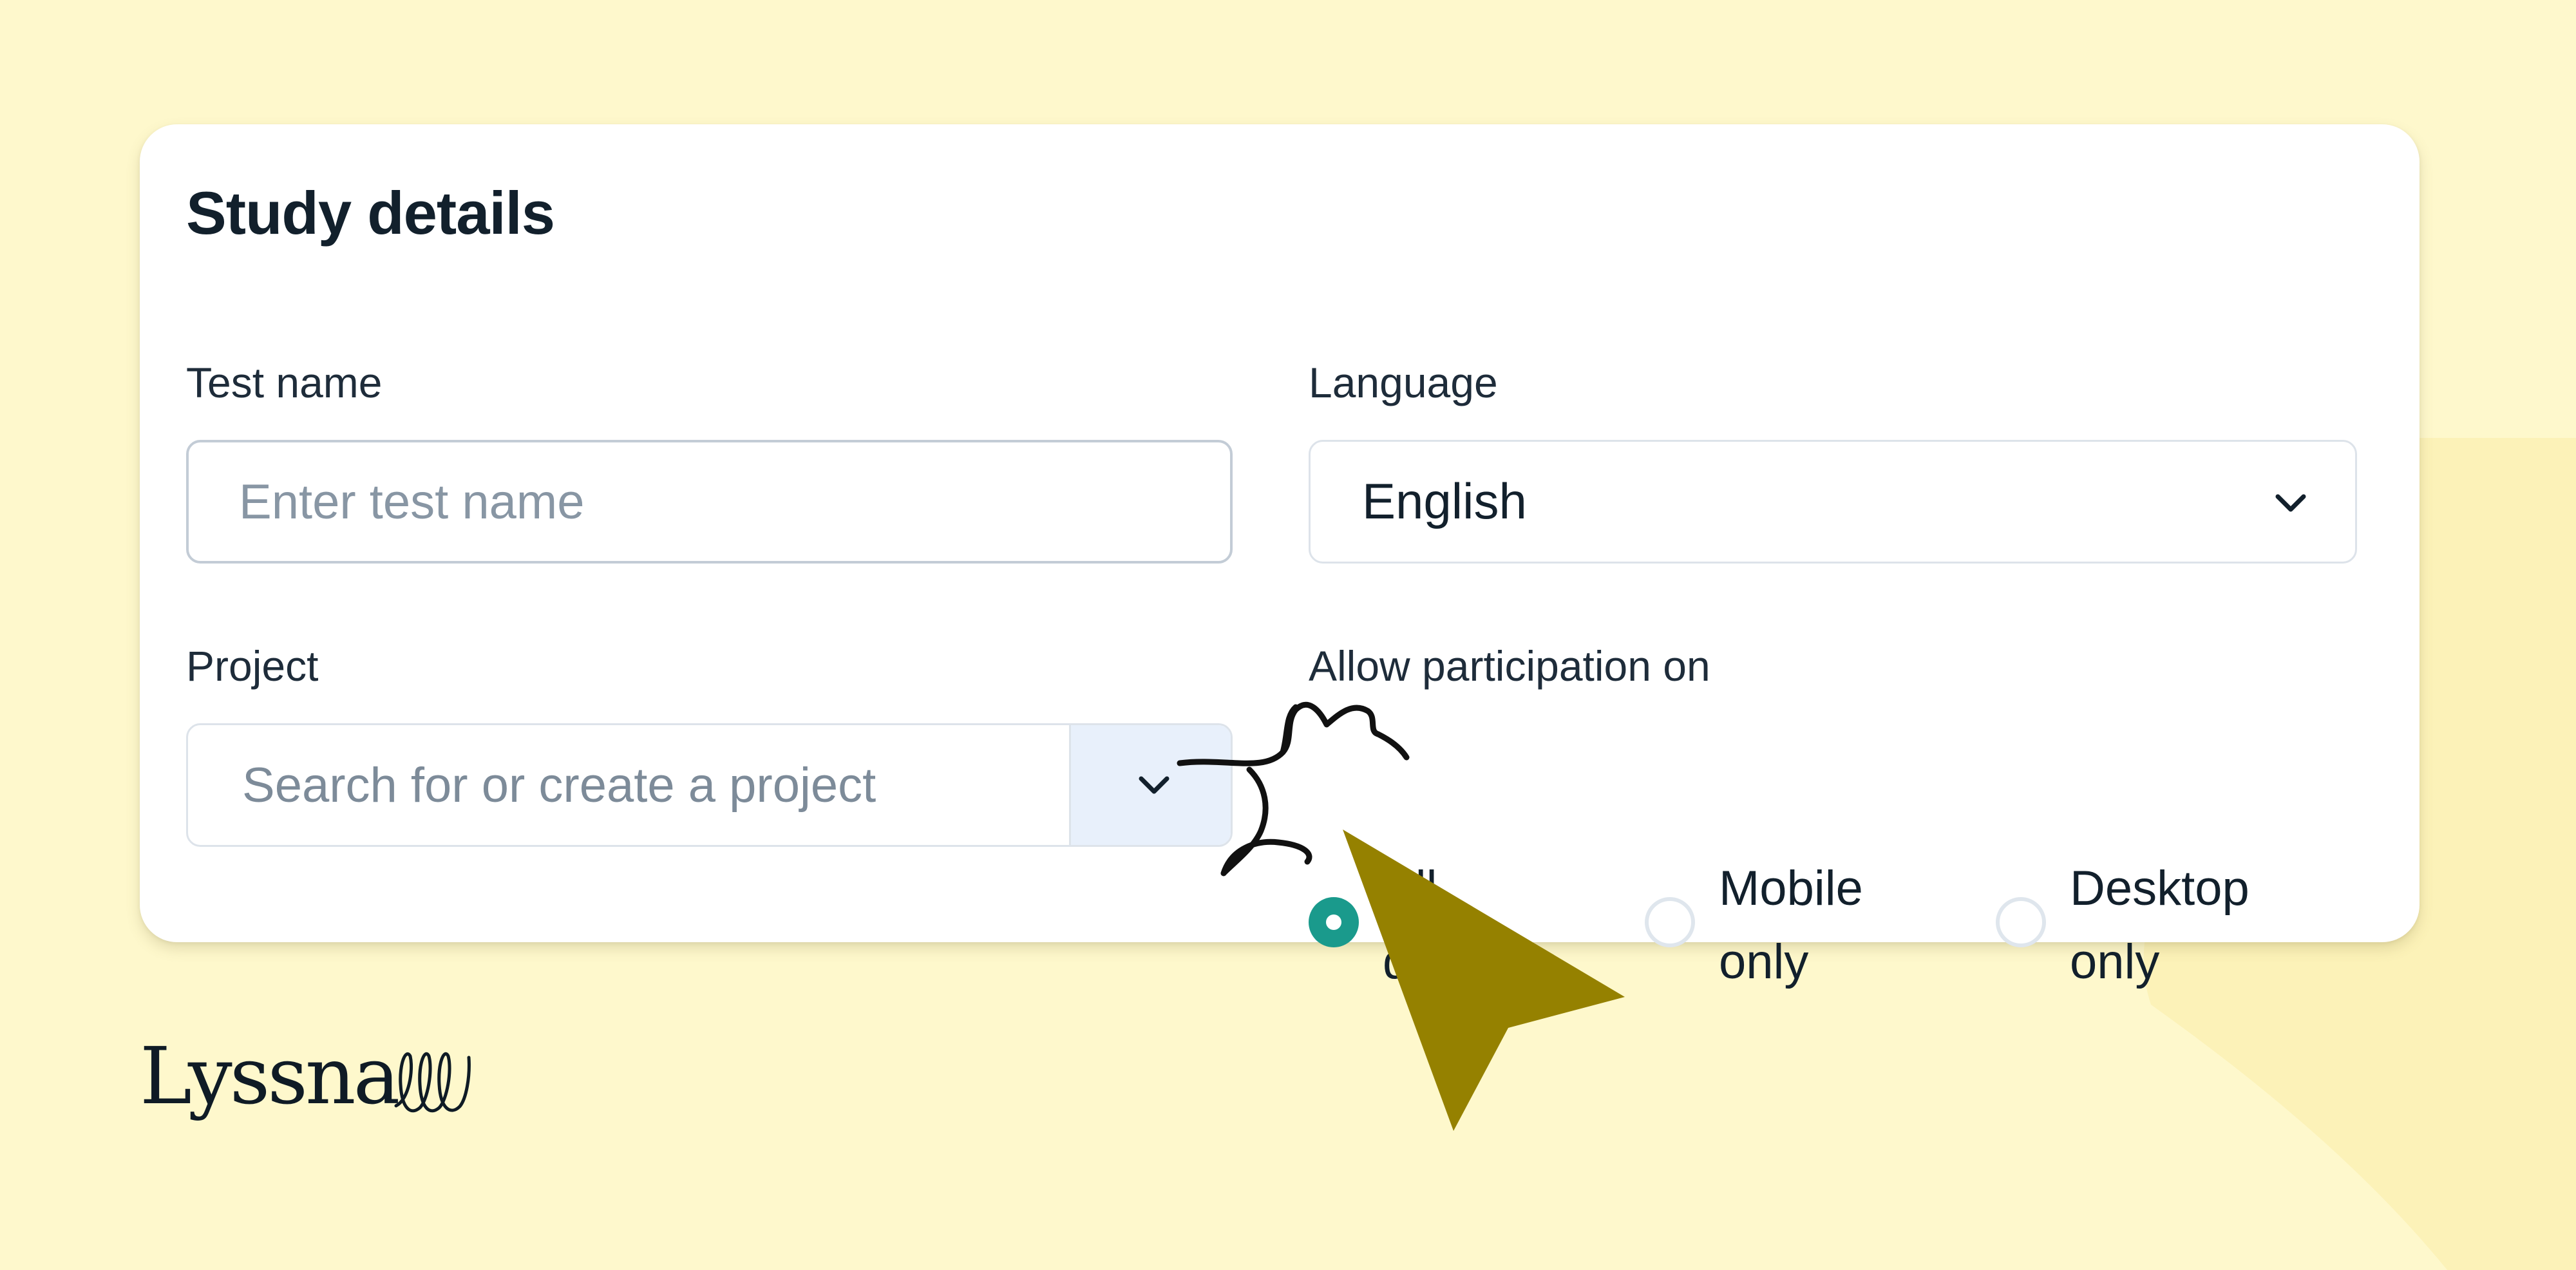 The height and width of the screenshot is (1270, 2576). I want to click on project-combobox, so click(710, 785).